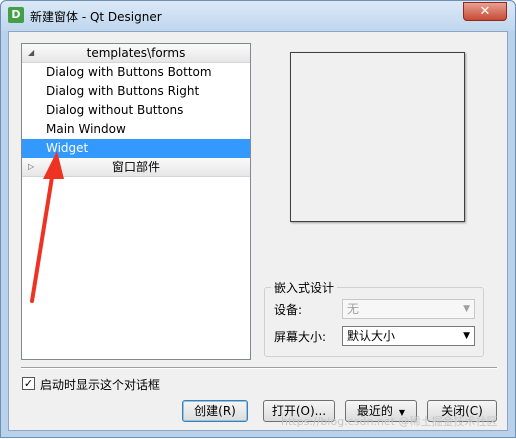  Describe the element at coordinates (136, 72) in the screenshot. I see `tree-item-dialog-buttons-bottom: Dialog with Buttons Bottom` at that location.